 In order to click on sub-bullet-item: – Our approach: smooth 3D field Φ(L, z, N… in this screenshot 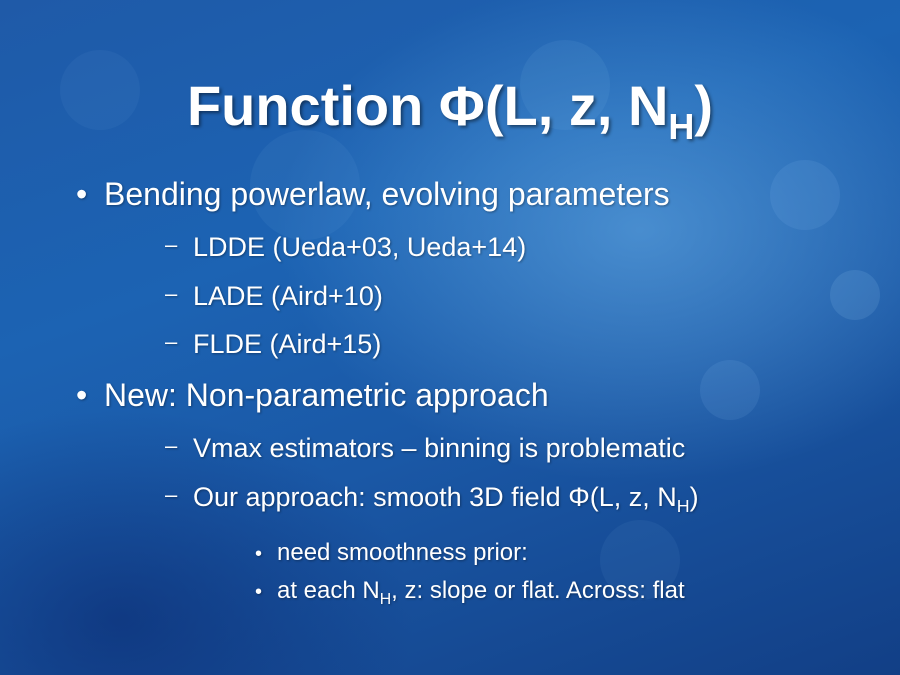, I will do `click(432, 499)`.